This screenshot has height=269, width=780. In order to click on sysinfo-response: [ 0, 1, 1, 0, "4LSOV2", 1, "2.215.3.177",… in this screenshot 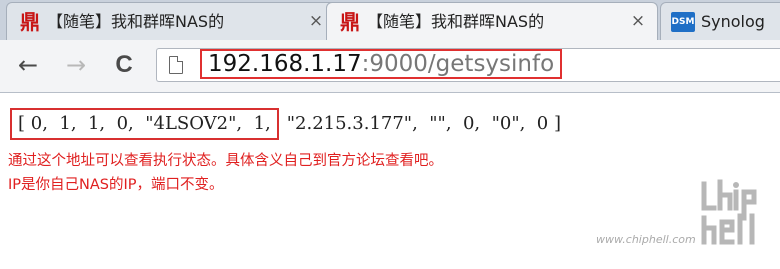, I will do `click(285, 124)`.